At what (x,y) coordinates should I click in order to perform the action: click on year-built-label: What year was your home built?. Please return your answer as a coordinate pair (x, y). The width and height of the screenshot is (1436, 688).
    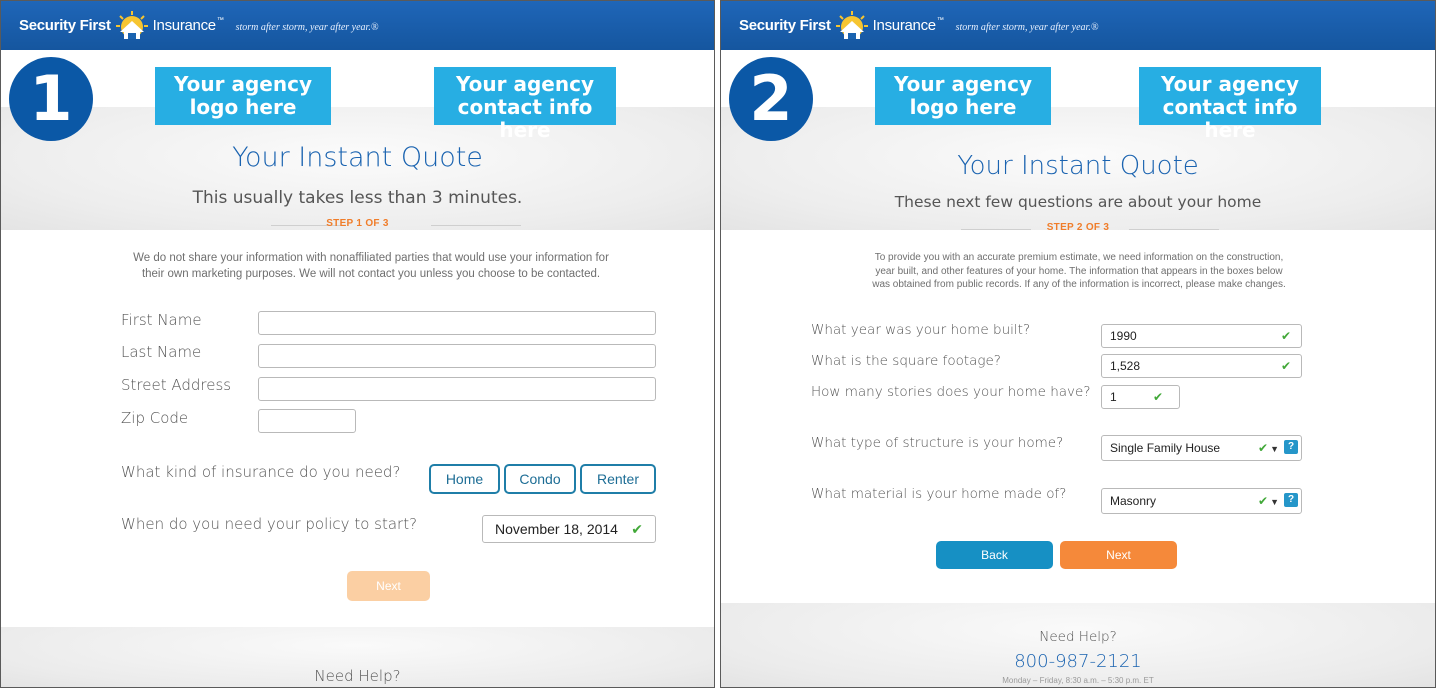
    Looking at the image, I should click on (921, 330).